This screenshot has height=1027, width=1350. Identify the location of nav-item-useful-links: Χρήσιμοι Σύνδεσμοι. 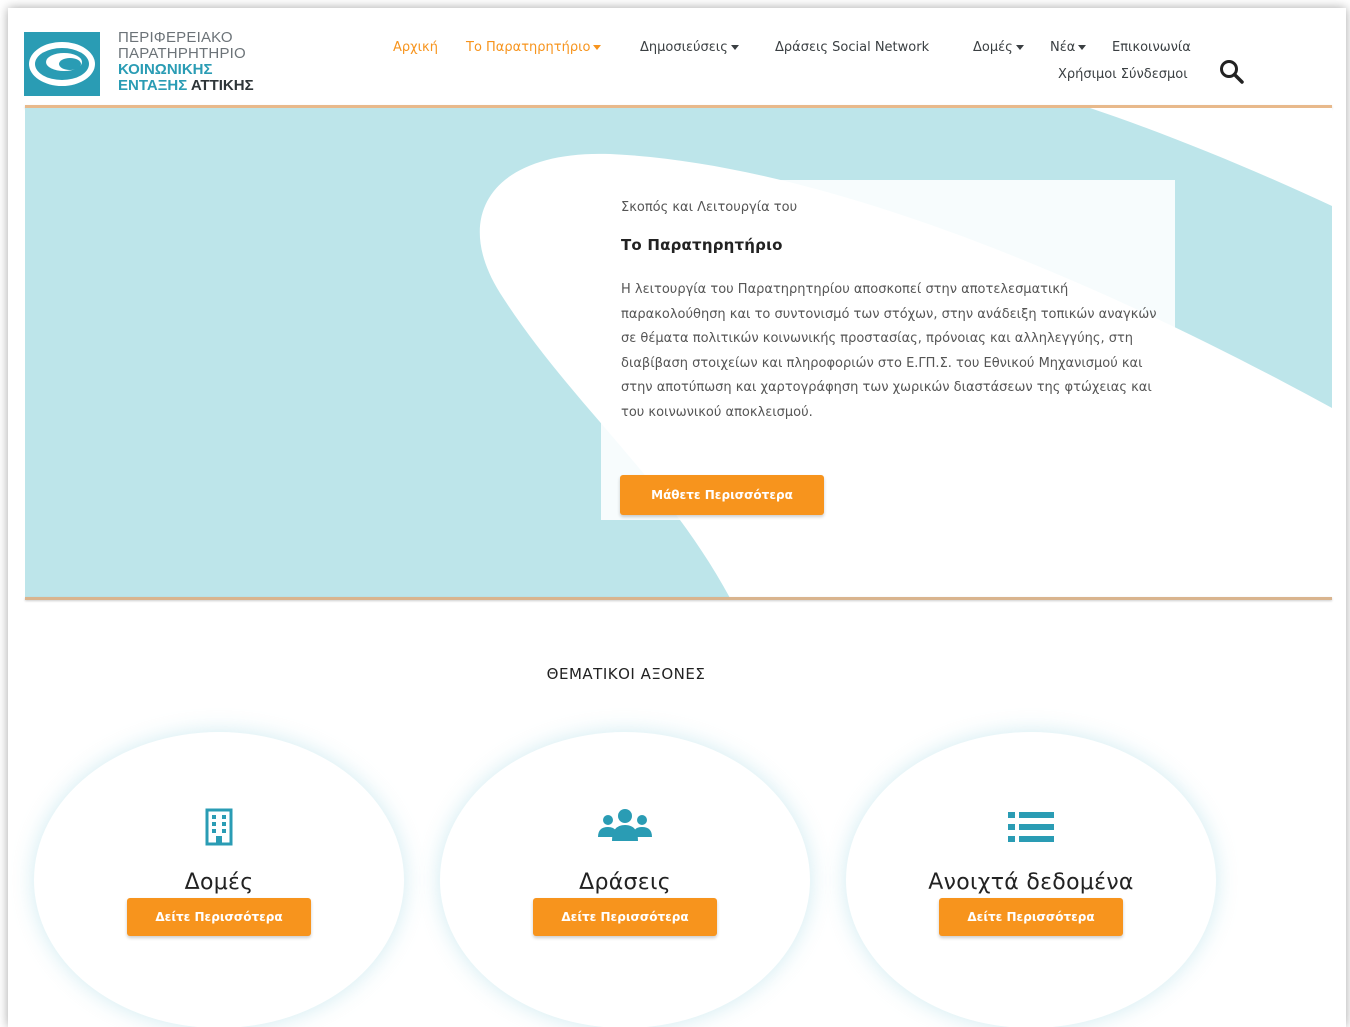
(1123, 74).